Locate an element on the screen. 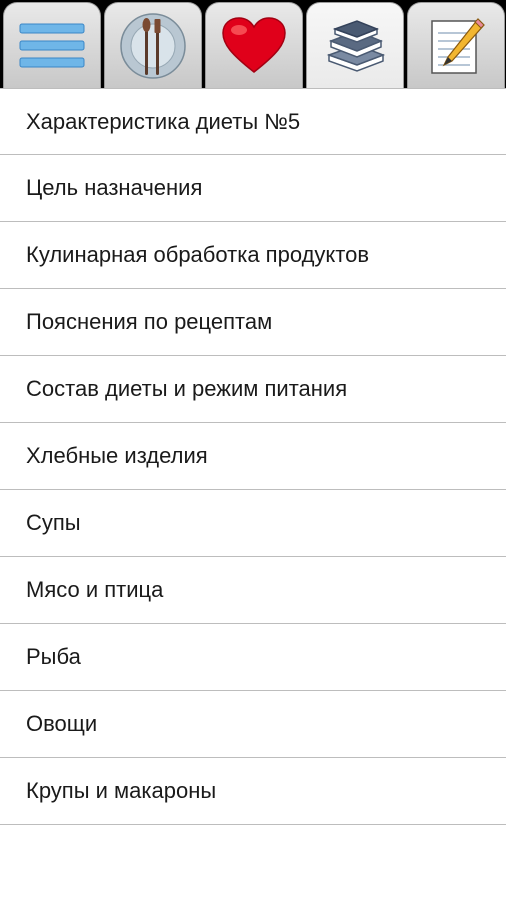 This screenshot has width=506, height=900. menu-list-icon is located at coordinates (52, 45).